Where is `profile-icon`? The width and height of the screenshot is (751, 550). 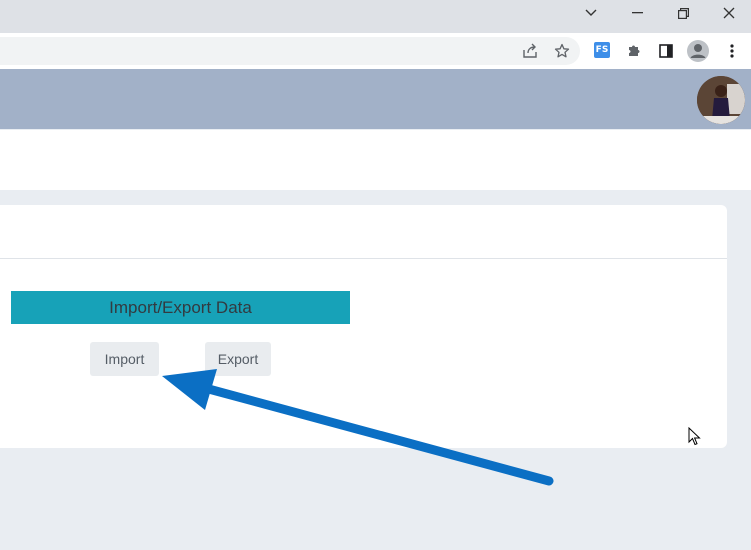 profile-icon is located at coordinates (698, 51).